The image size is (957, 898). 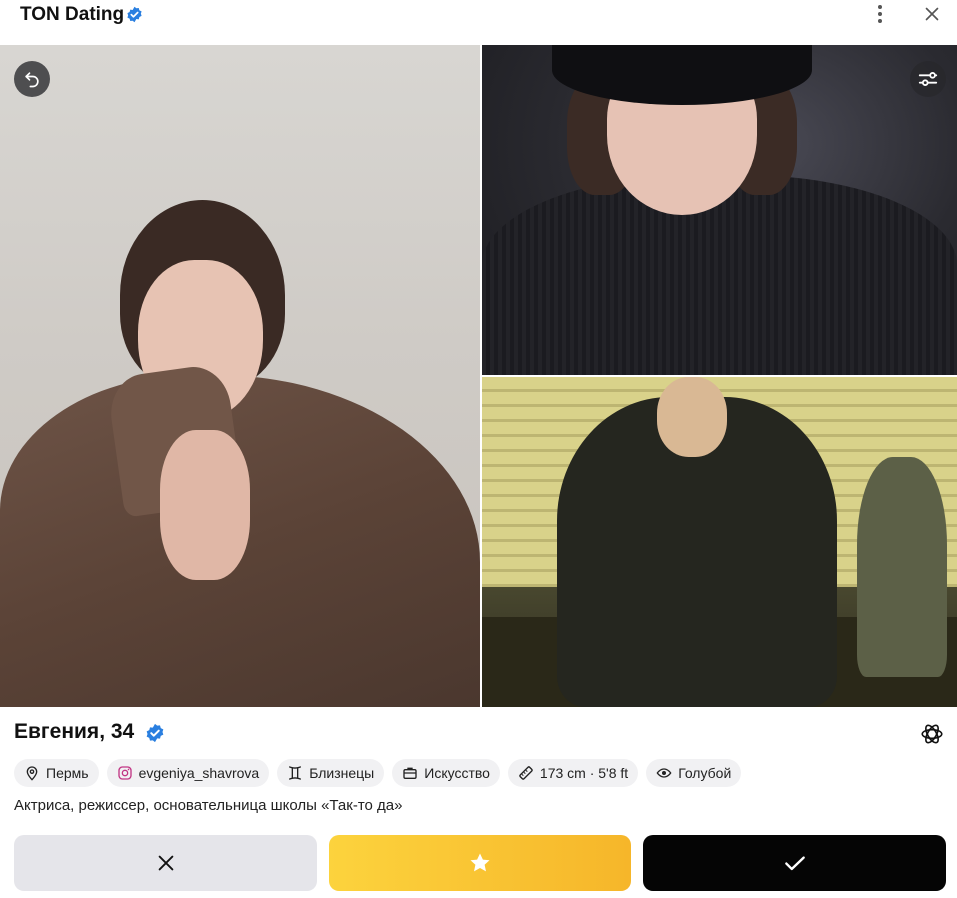 What do you see at coordinates (74, 731) in the screenshot?
I see `profile-name-age: Евгения, 34` at bounding box center [74, 731].